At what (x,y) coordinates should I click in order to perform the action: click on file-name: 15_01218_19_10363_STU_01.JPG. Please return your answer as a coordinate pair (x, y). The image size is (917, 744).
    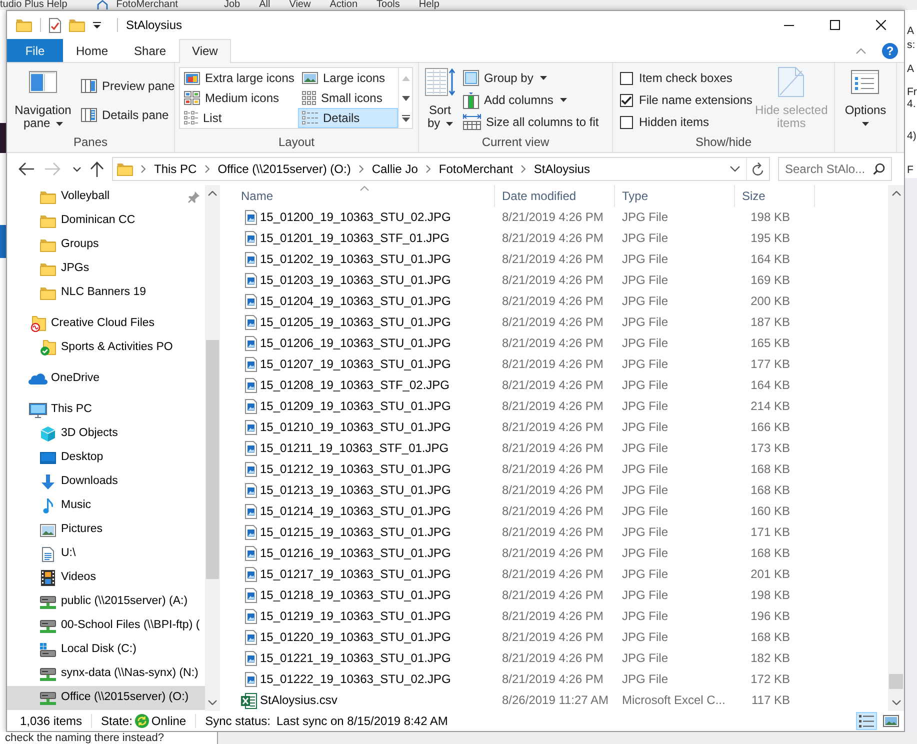
    Looking at the image, I should click on (355, 595).